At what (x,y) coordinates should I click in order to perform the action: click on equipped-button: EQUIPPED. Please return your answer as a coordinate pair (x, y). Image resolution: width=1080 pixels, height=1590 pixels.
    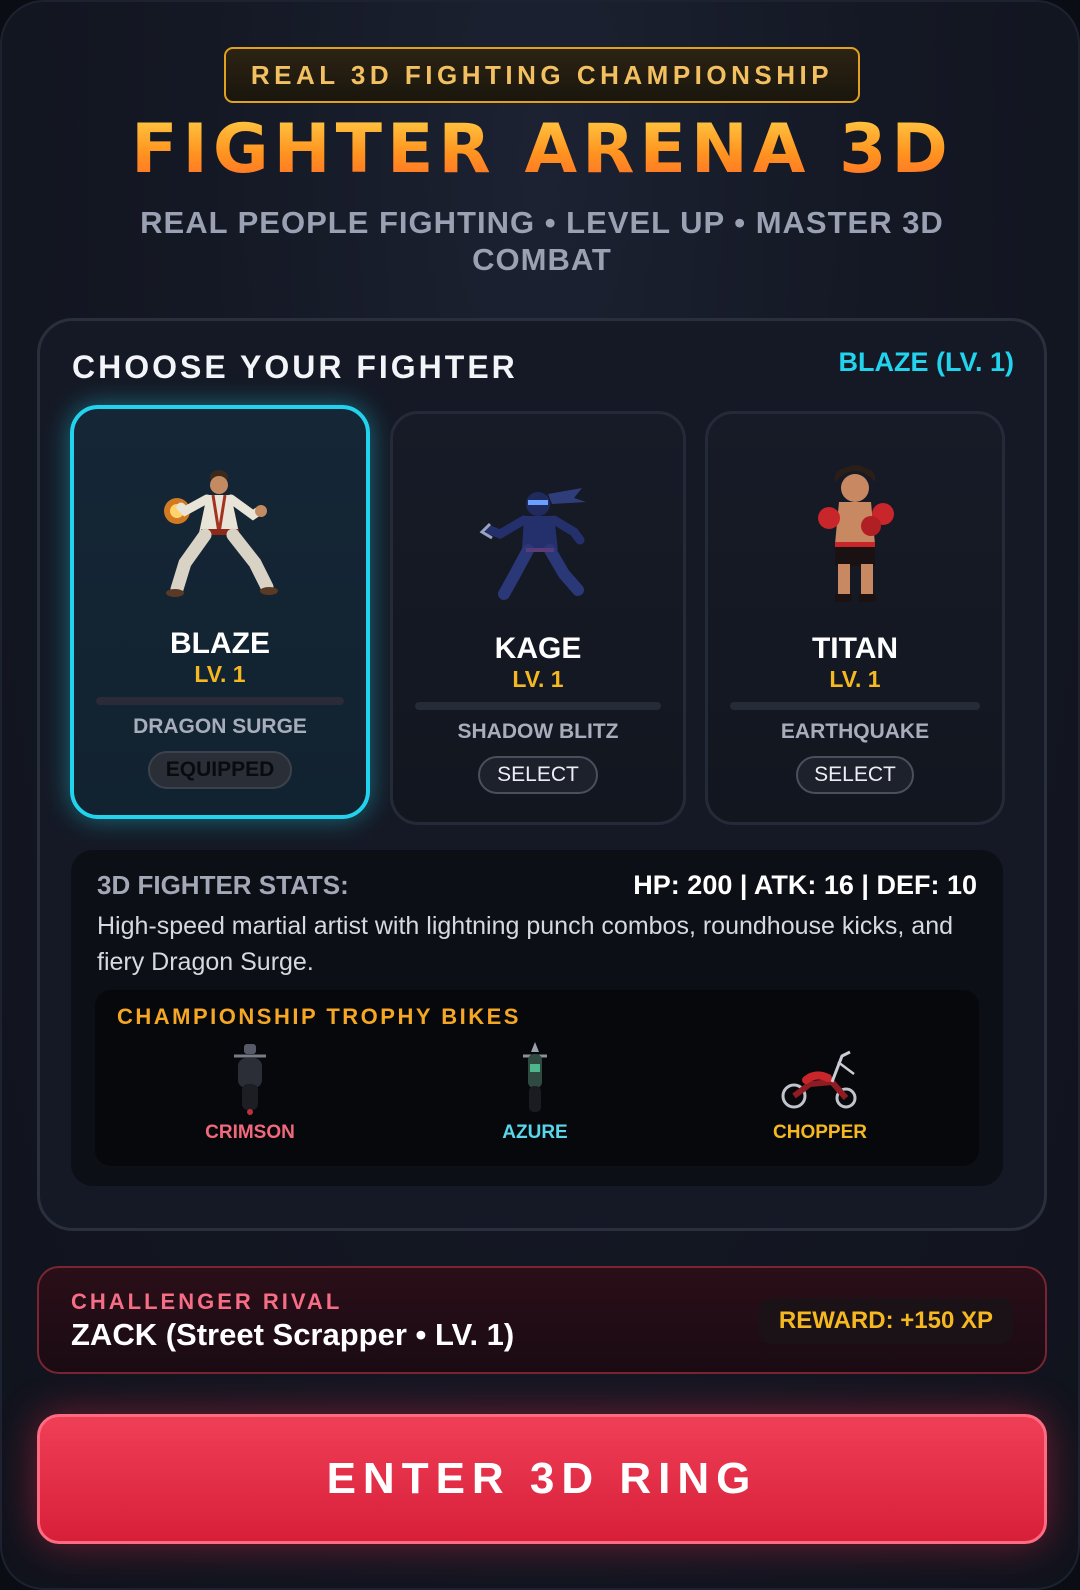
    Looking at the image, I should click on (220, 770).